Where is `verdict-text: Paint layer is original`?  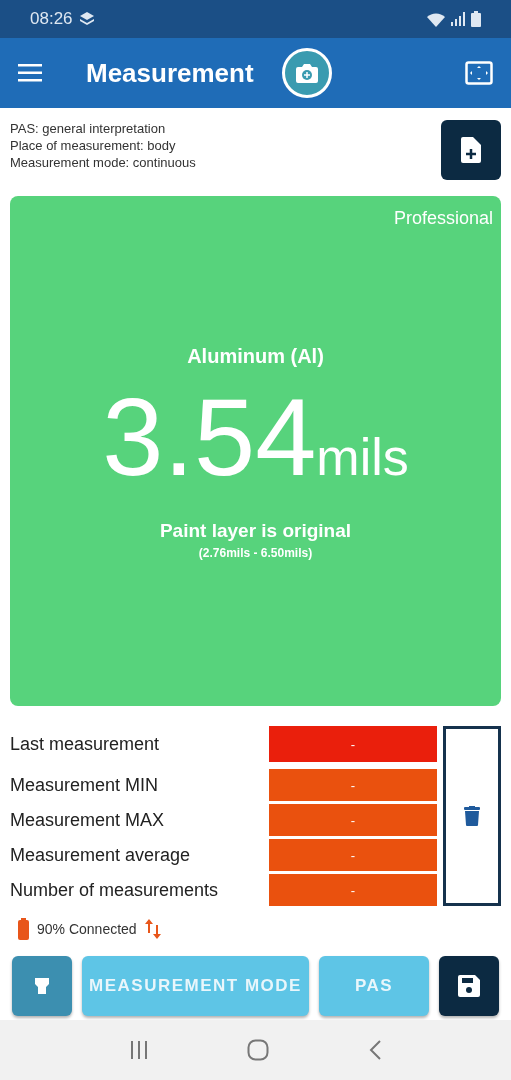
verdict-text: Paint layer is original is located at coordinates (255, 531).